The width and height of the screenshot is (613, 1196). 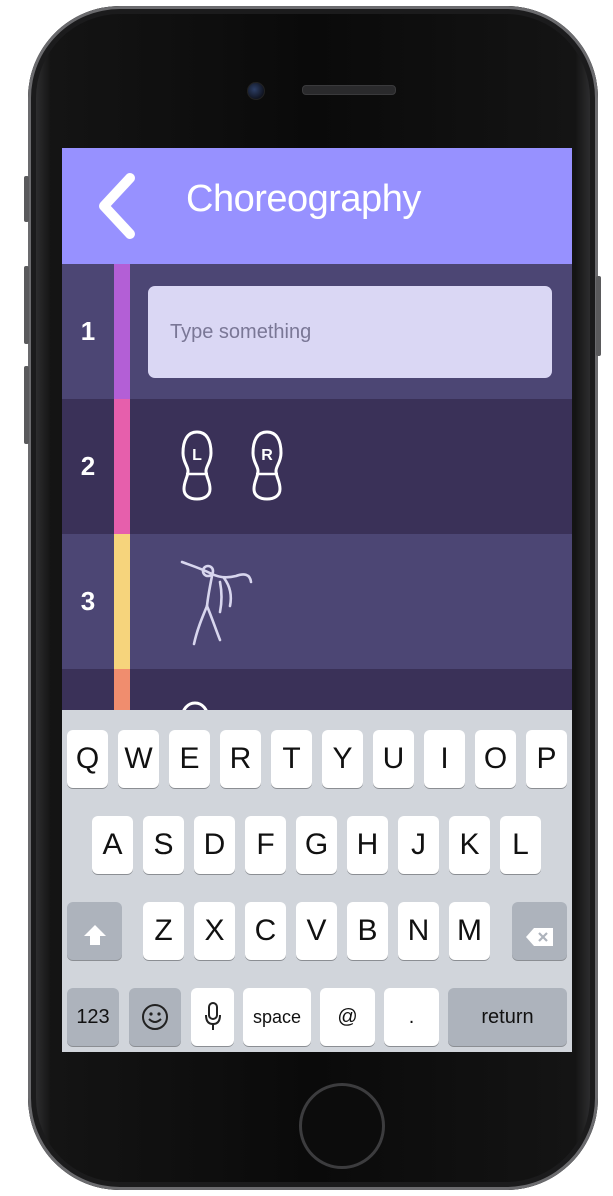 What do you see at coordinates (347, 1017) in the screenshot?
I see `at-key: @` at bounding box center [347, 1017].